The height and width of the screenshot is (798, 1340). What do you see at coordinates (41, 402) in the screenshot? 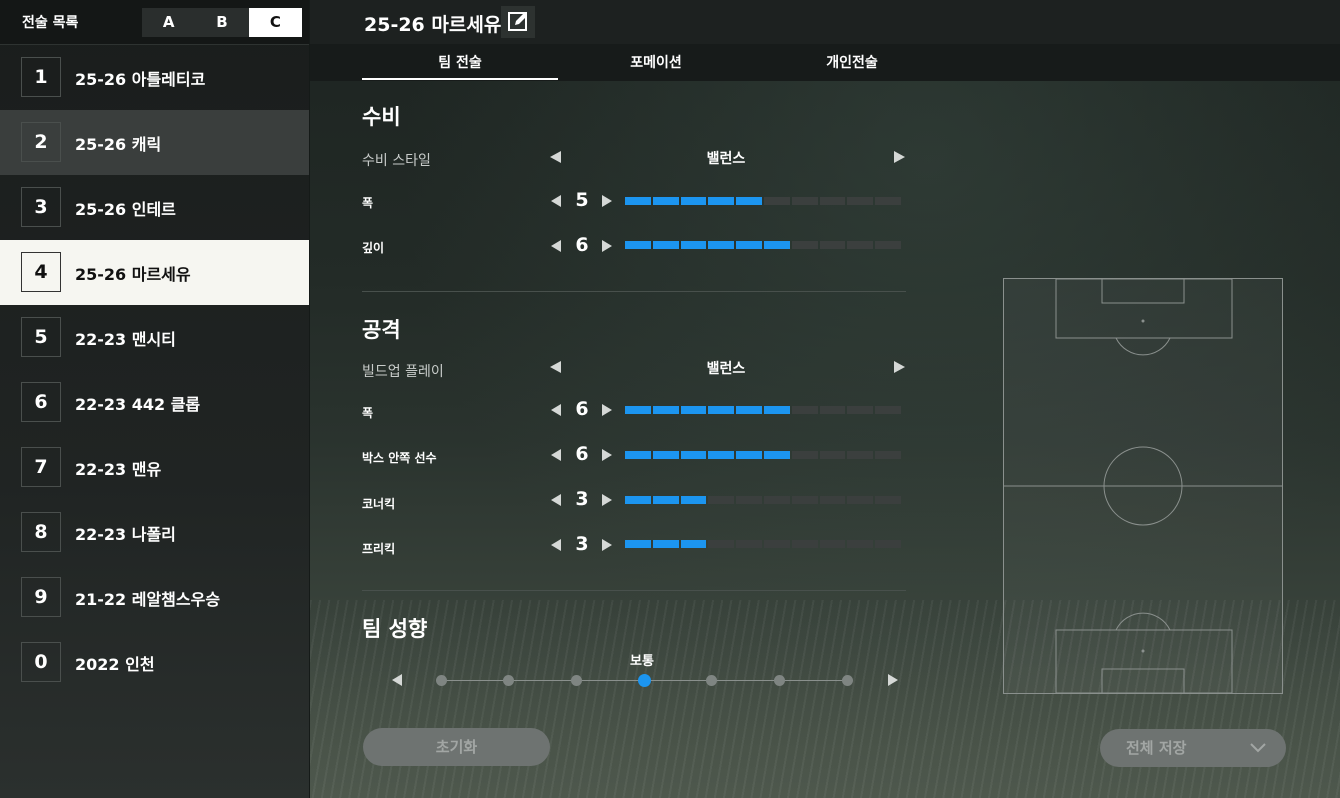
I see `tactic-number: 6` at bounding box center [41, 402].